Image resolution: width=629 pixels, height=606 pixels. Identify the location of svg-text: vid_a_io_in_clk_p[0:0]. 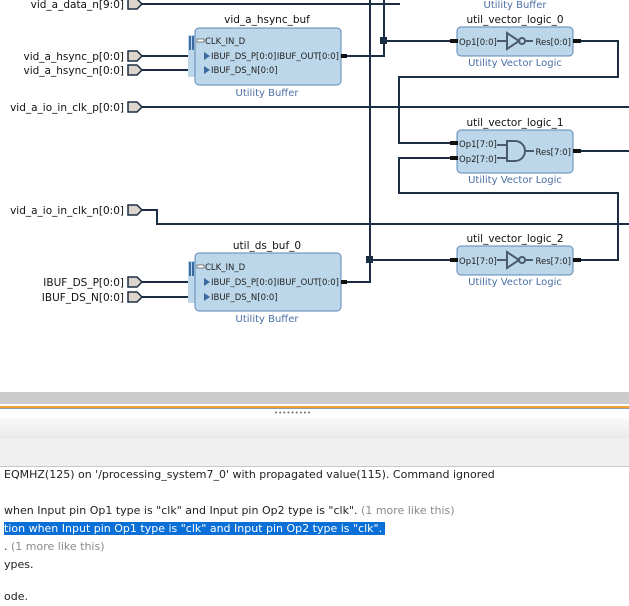
(67, 108).